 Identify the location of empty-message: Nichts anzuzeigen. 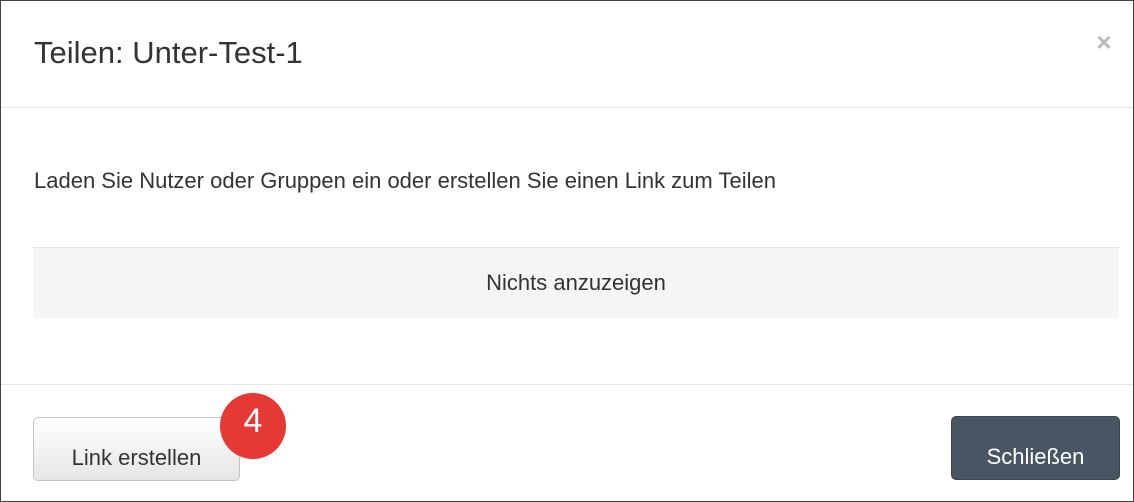
(576, 282).